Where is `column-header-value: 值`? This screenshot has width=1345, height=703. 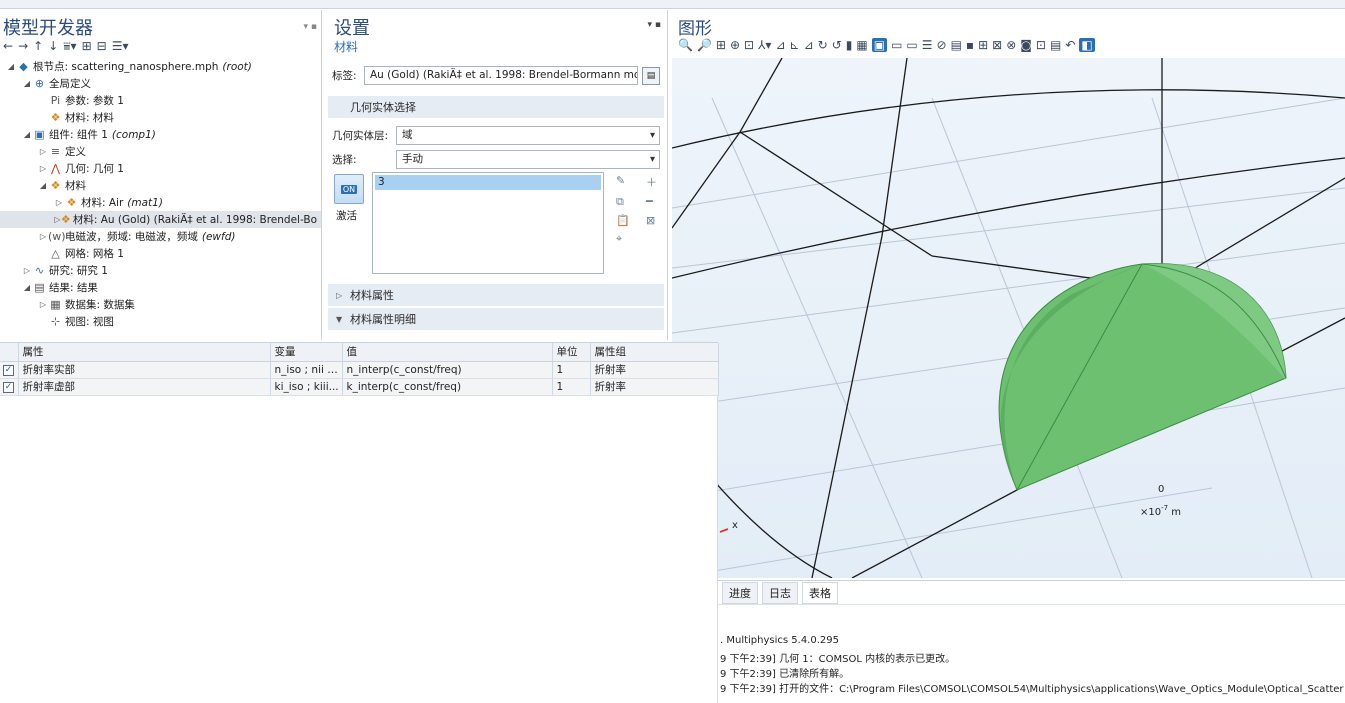 column-header-value: 值 is located at coordinates (447, 352).